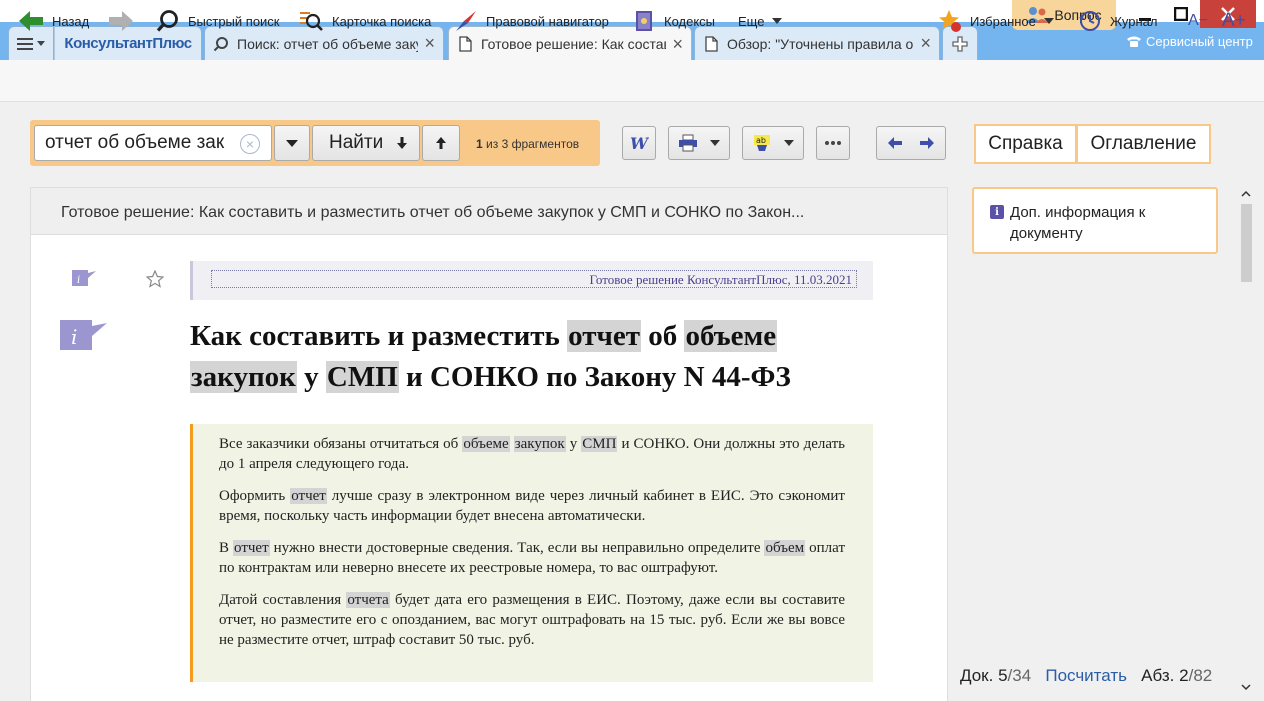 This screenshot has width=1264, height=701. Describe the element at coordinates (751, 21) in the screenshot. I see `more-label: Еще` at that location.